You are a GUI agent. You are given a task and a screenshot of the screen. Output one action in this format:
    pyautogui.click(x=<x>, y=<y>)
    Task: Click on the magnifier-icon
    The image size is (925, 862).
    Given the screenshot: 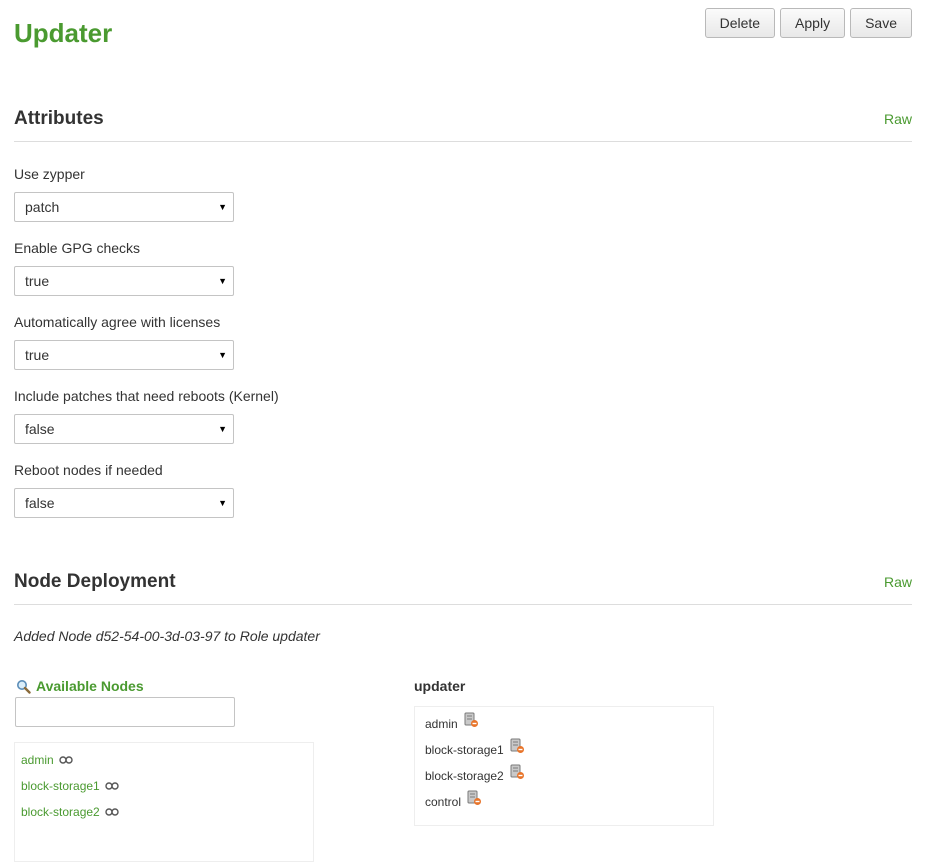 What is the action you would take?
    pyautogui.click(x=23, y=686)
    